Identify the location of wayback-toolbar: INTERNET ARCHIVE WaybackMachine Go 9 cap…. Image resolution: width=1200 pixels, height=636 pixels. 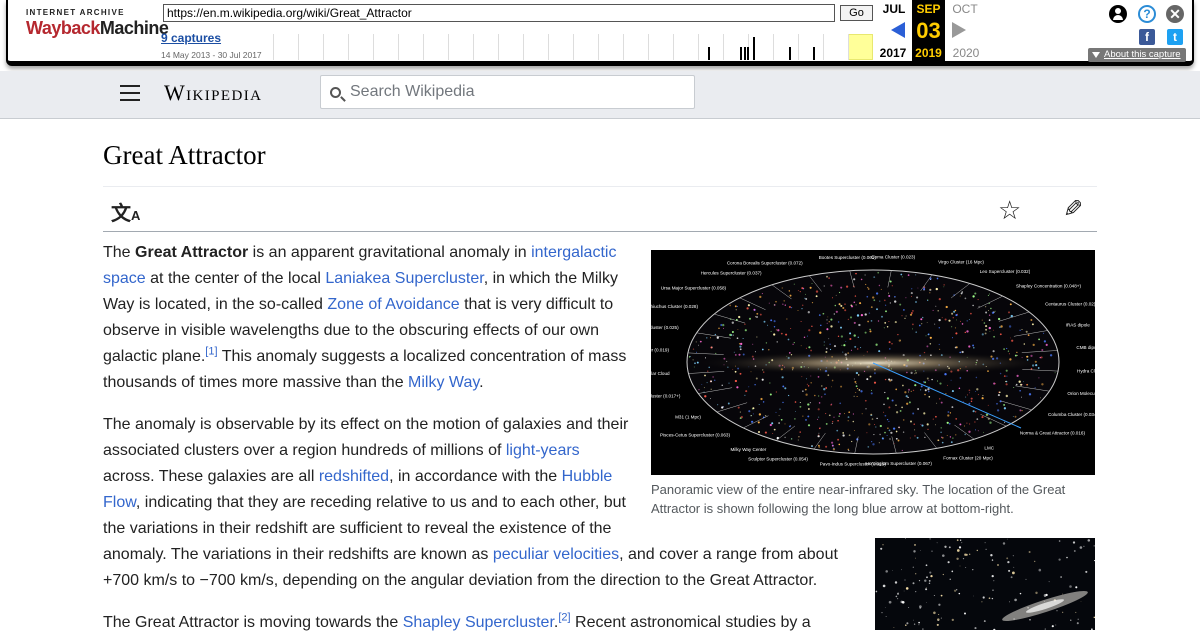
(600, 35).